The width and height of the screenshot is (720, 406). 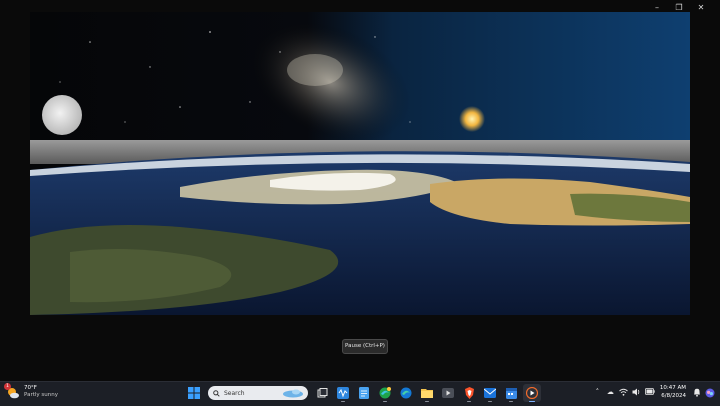 What do you see at coordinates (672, 388) in the screenshot?
I see `clock-time: 10:47 AM` at bounding box center [672, 388].